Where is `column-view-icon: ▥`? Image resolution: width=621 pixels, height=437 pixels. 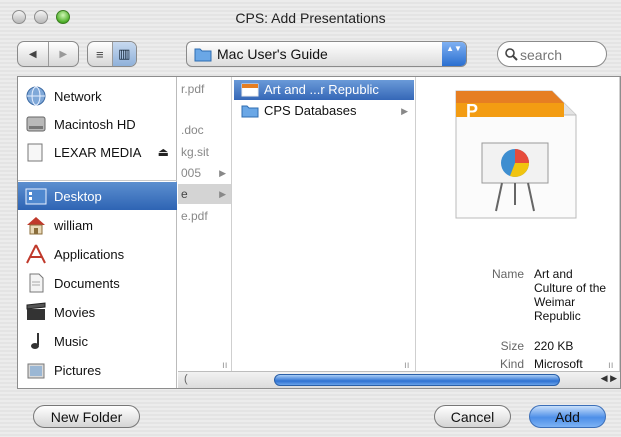 column-view-icon: ▥ is located at coordinates (124, 53).